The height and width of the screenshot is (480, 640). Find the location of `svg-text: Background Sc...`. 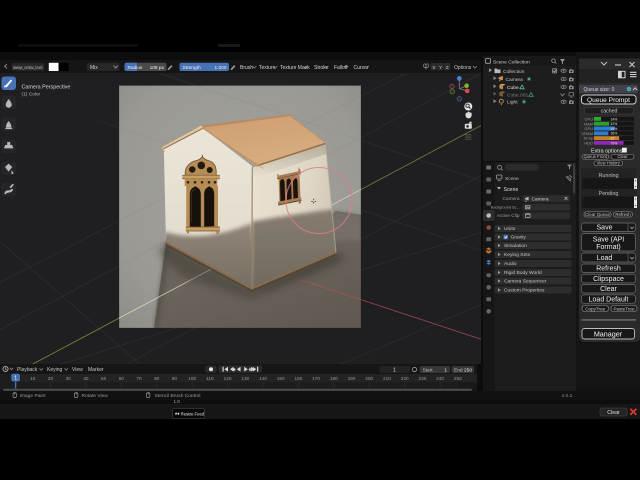

svg-text: Background Sc... is located at coordinates (505, 206).